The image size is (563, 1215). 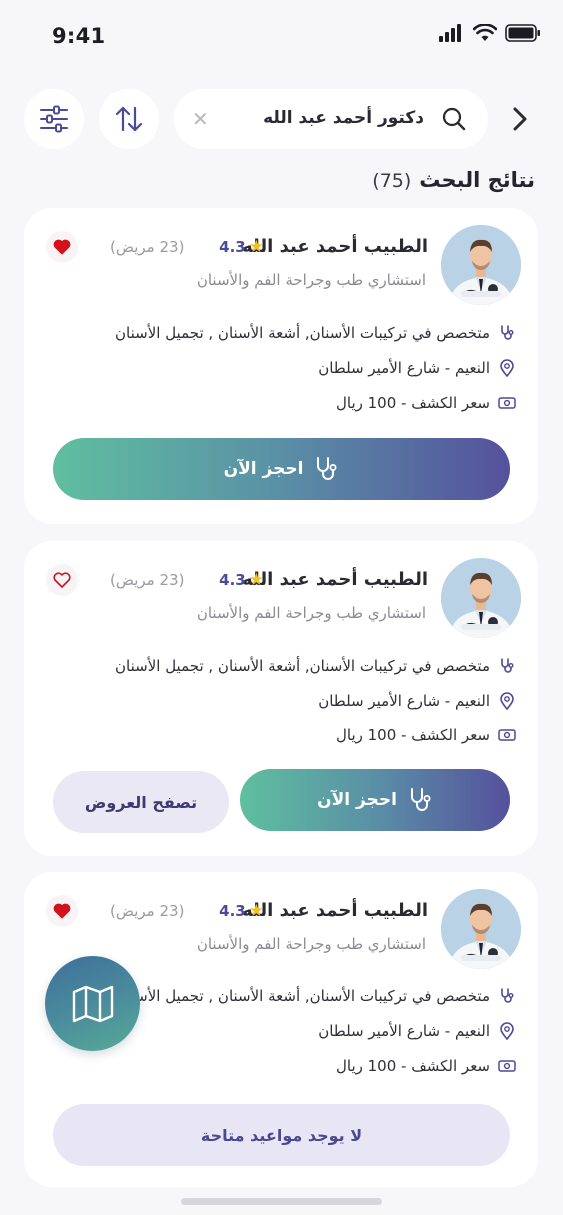 I want to click on no-appointments-label: لا يوجد مواعيد متاحة, so click(x=281, y=1135).